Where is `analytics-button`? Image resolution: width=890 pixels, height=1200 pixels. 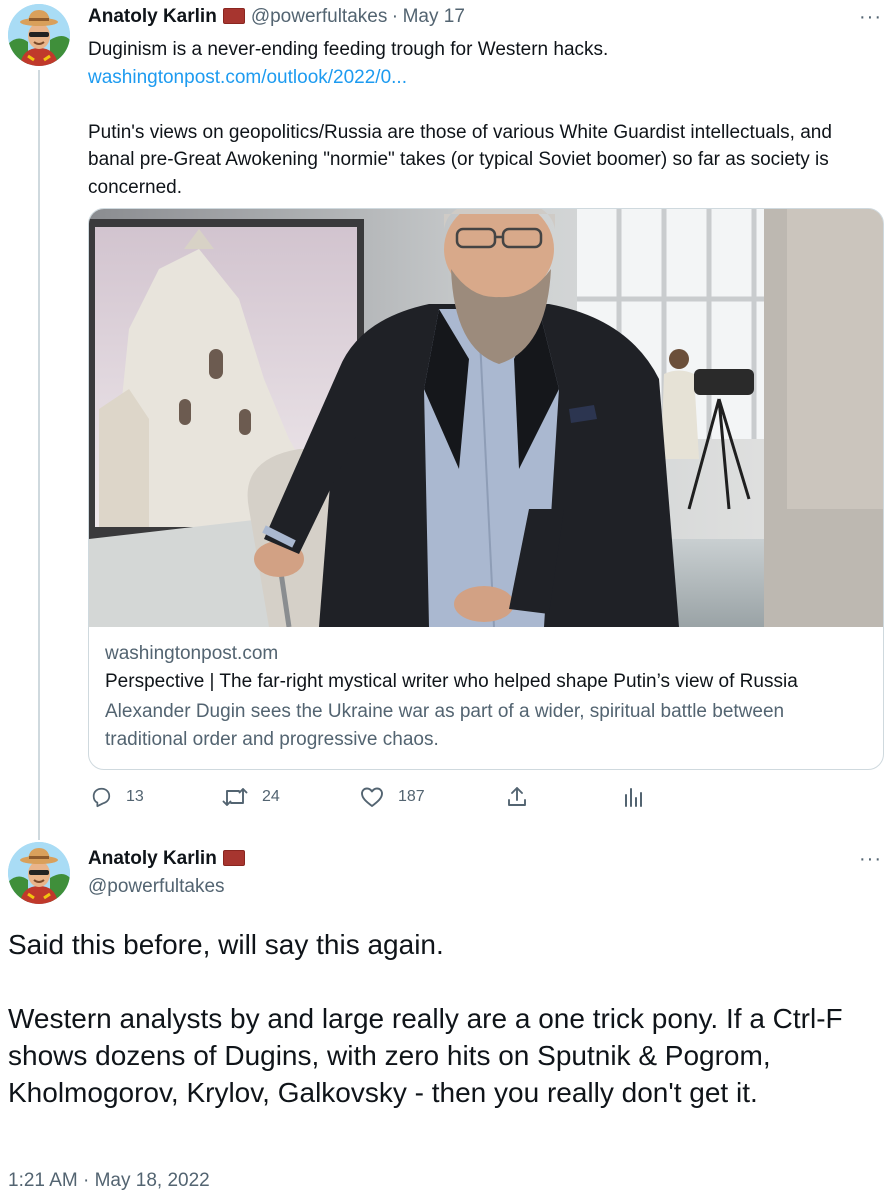
analytics-button is located at coordinates (640, 797).